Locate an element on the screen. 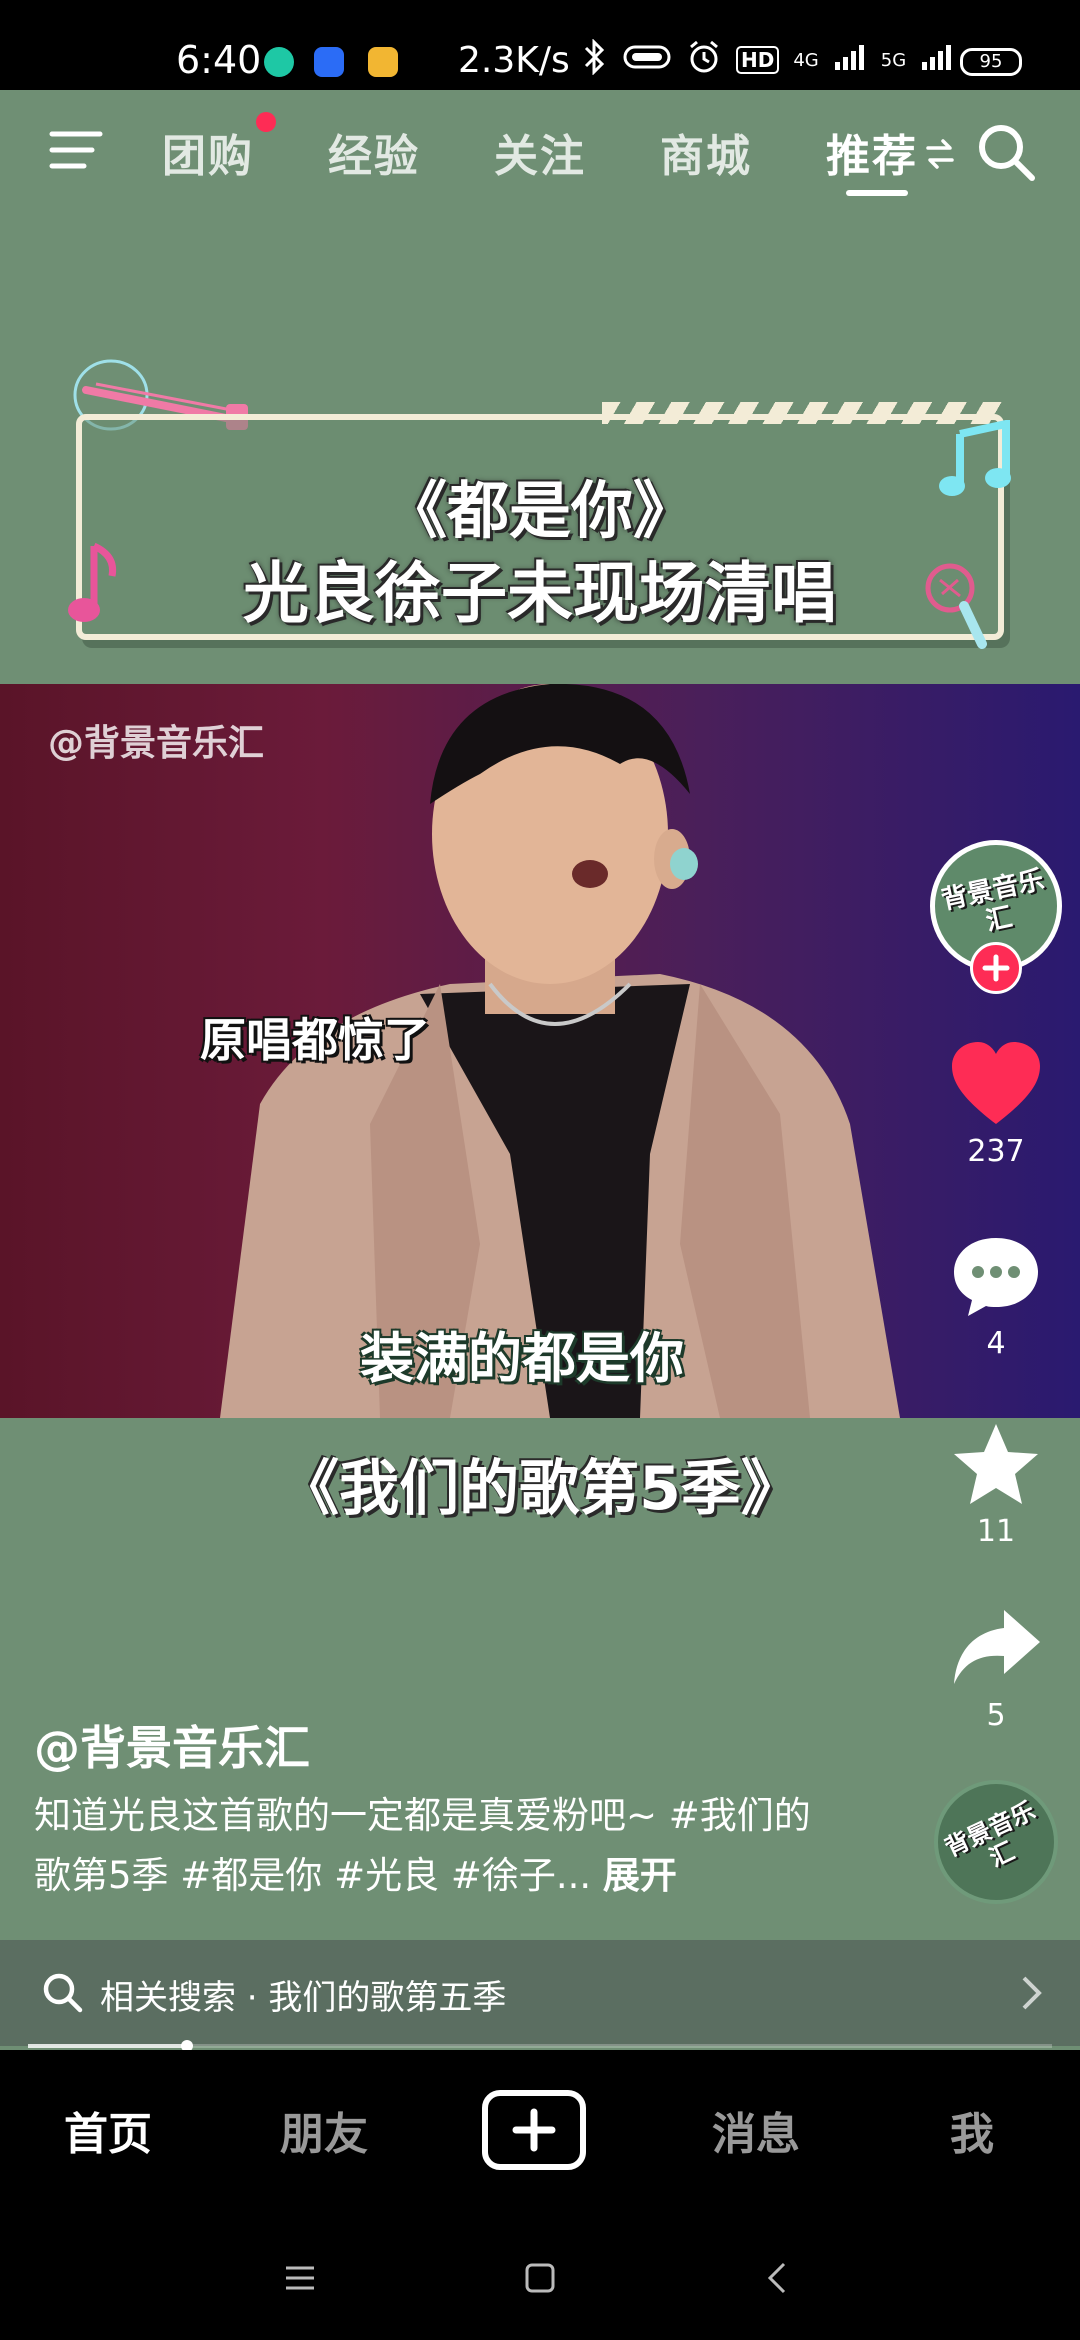 Image resolution: width=1080 pixels, height=2340 pixels. vibrate-icon is located at coordinates (647, 60).